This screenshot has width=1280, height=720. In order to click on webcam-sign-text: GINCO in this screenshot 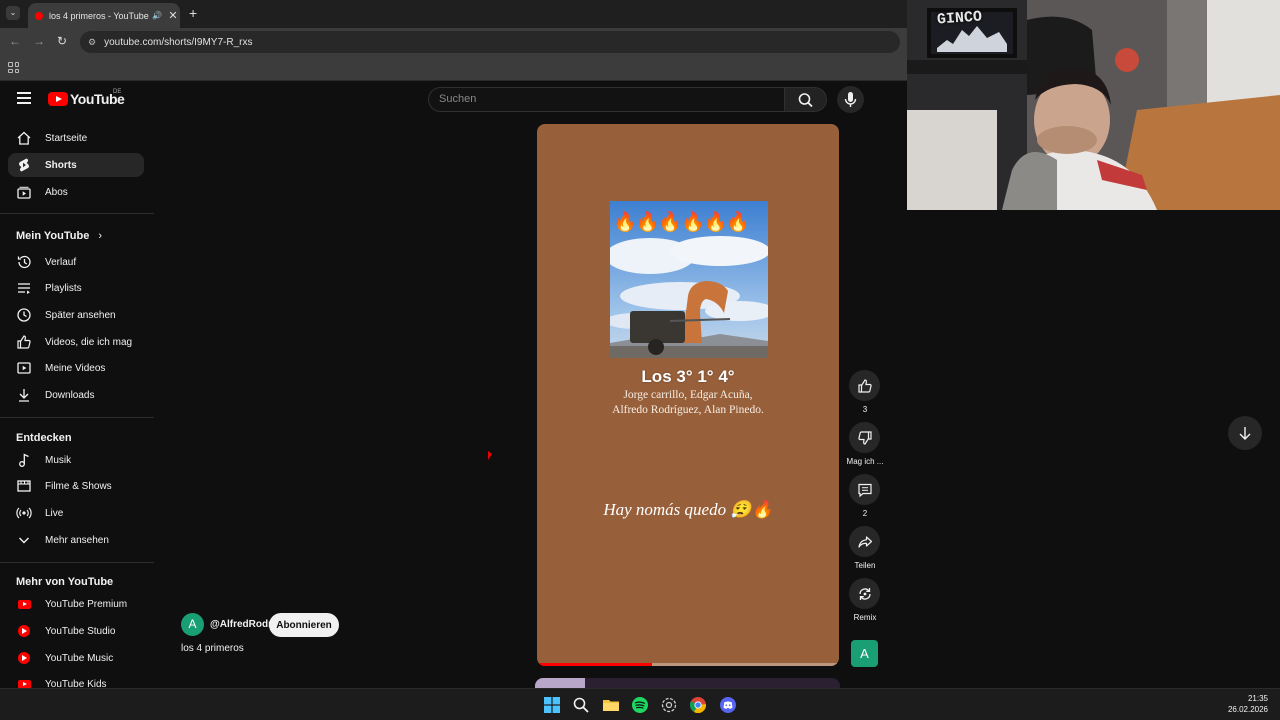, I will do `click(959, 18)`.